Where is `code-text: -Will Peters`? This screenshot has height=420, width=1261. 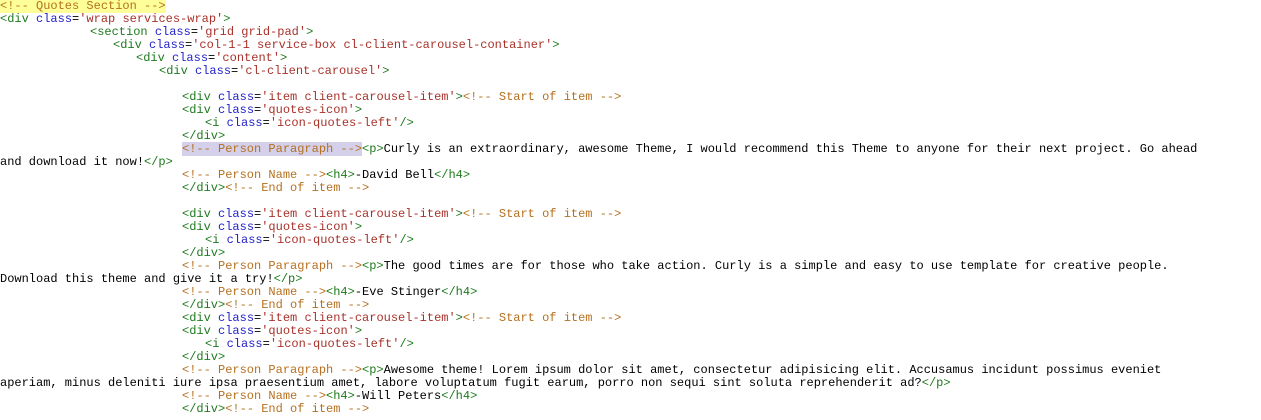 code-text: -Will Peters is located at coordinates (398, 396).